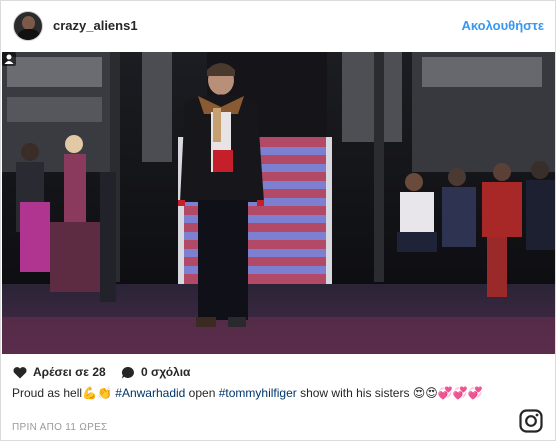 This screenshot has width=556, height=441. Describe the element at coordinates (47, 393) in the screenshot. I see `caption-text-start: Proud as hell` at that location.